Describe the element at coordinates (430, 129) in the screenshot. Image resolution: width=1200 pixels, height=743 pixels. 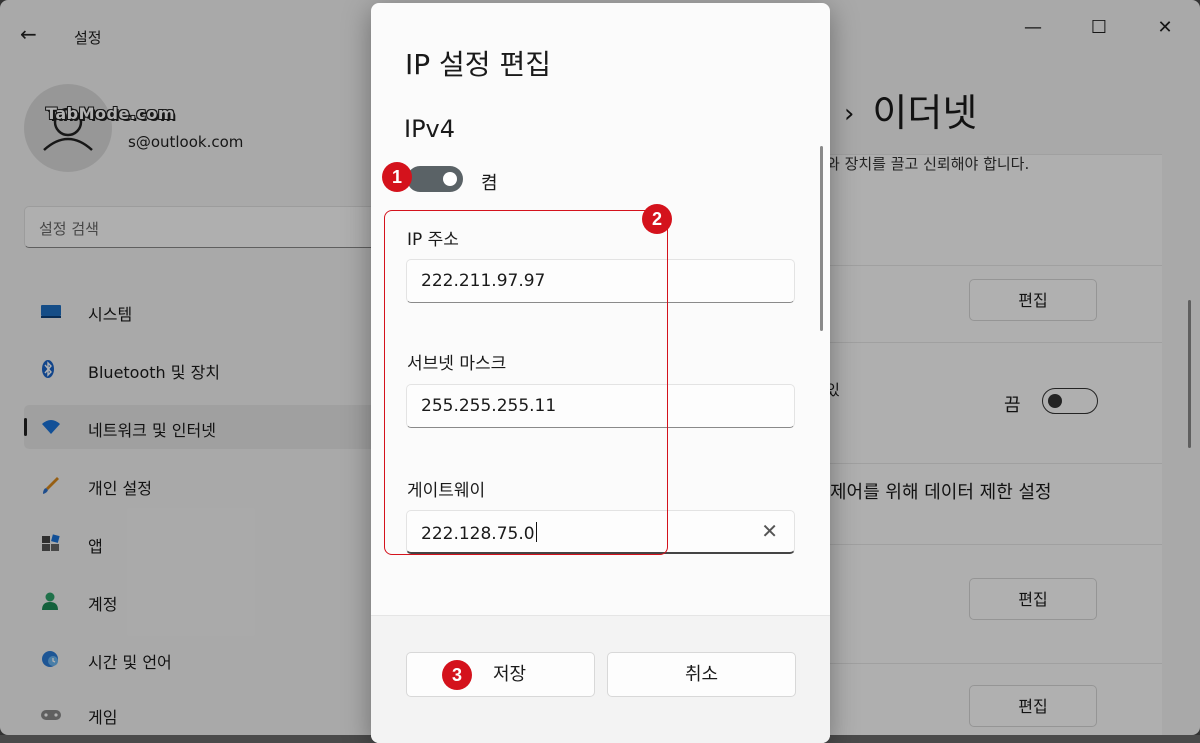
I see `ipv4-heading: IPv4` at that location.